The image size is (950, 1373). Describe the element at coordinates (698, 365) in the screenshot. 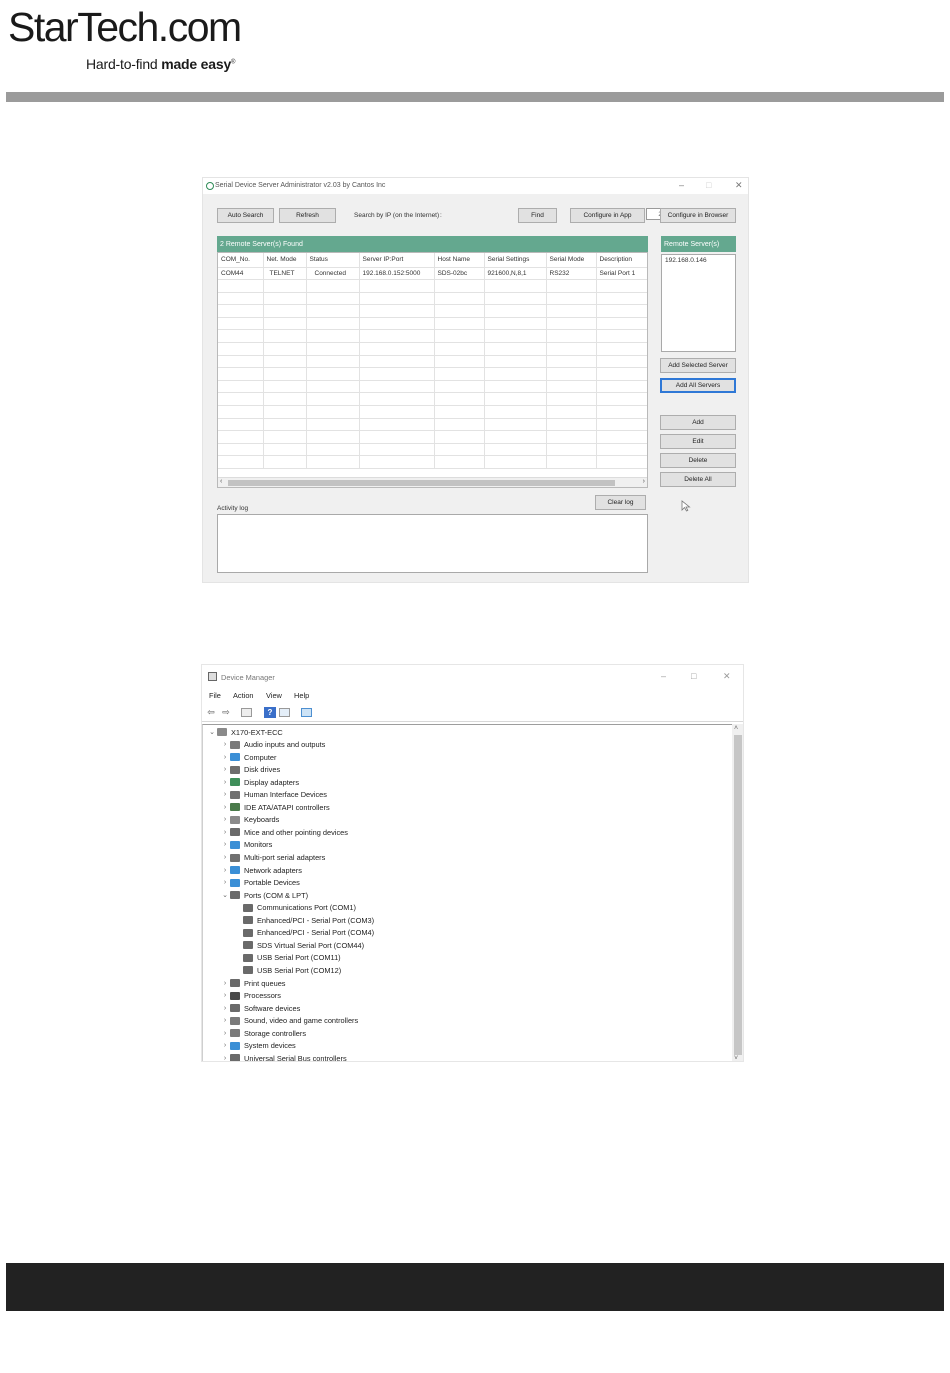

I see `add-selected-server-button: Add Selected Server` at that location.